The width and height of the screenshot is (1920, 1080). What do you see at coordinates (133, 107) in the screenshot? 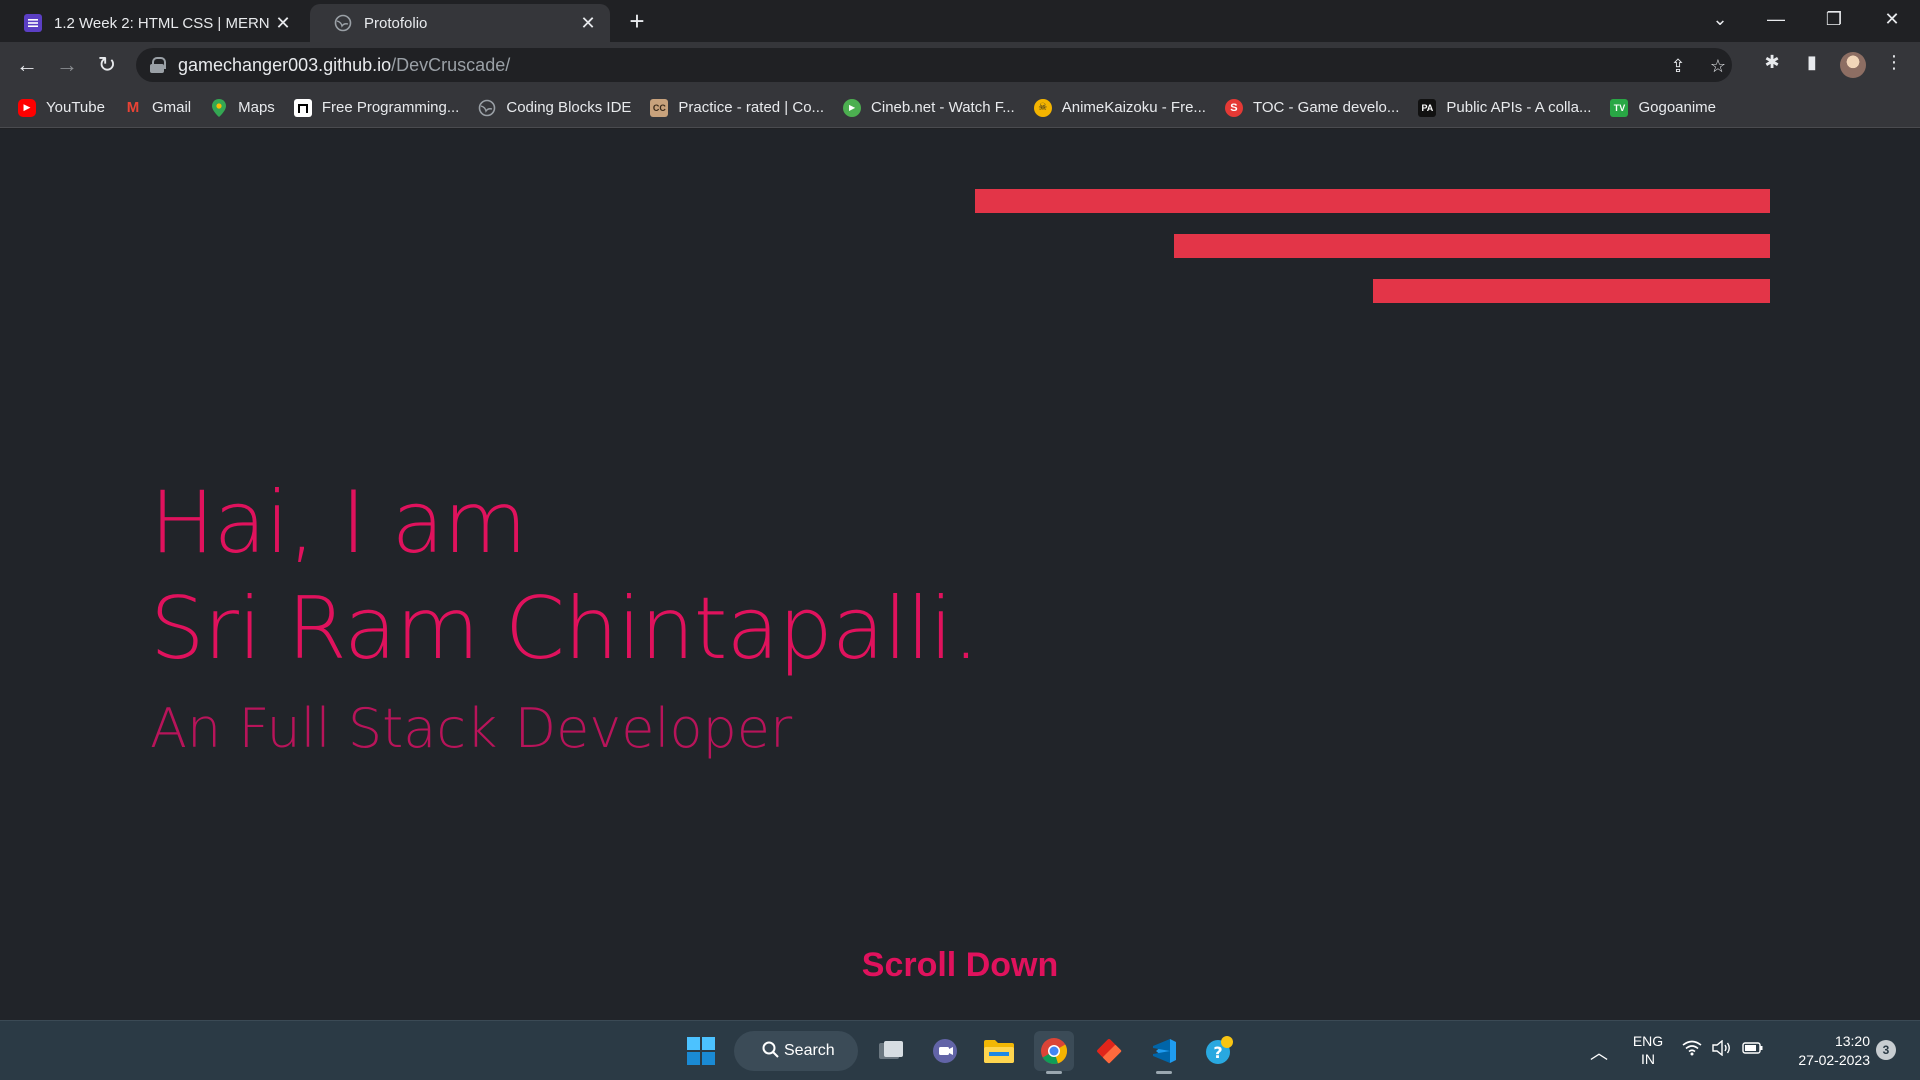
I see `gmail-icon: M` at bounding box center [133, 107].